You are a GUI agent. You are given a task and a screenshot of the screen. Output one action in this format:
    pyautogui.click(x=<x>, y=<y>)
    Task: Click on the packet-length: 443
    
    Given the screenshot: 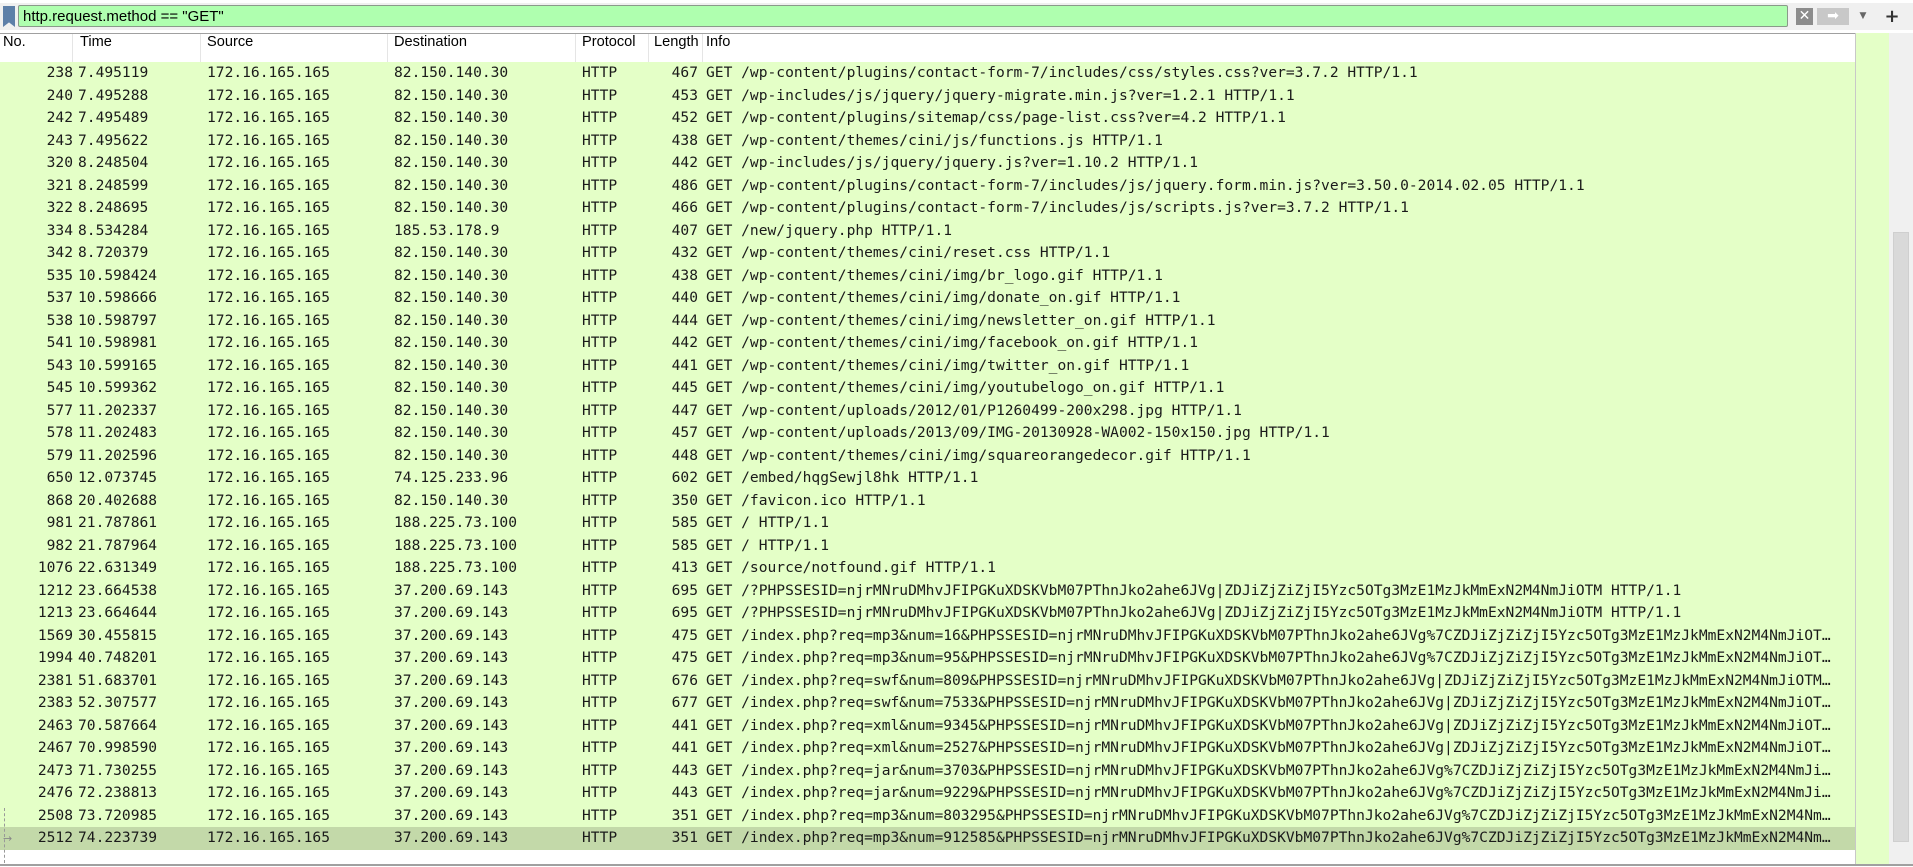 What is the action you would take?
    pyautogui.click(x=684, y=792)
    